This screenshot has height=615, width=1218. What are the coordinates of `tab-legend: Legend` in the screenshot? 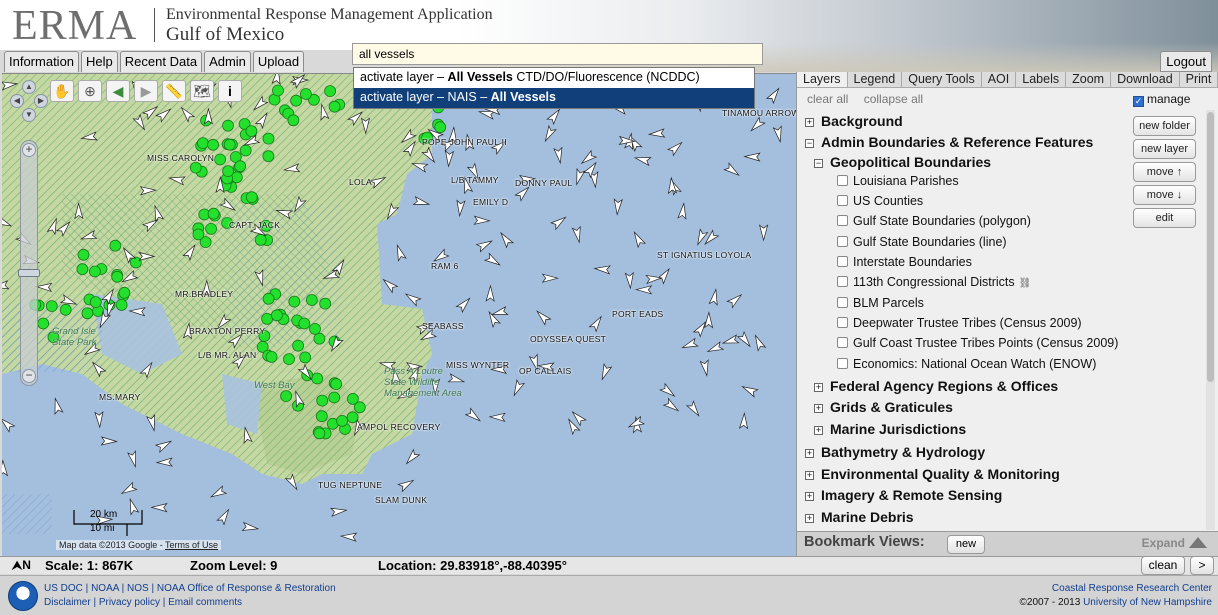 It's located at (875, 79).